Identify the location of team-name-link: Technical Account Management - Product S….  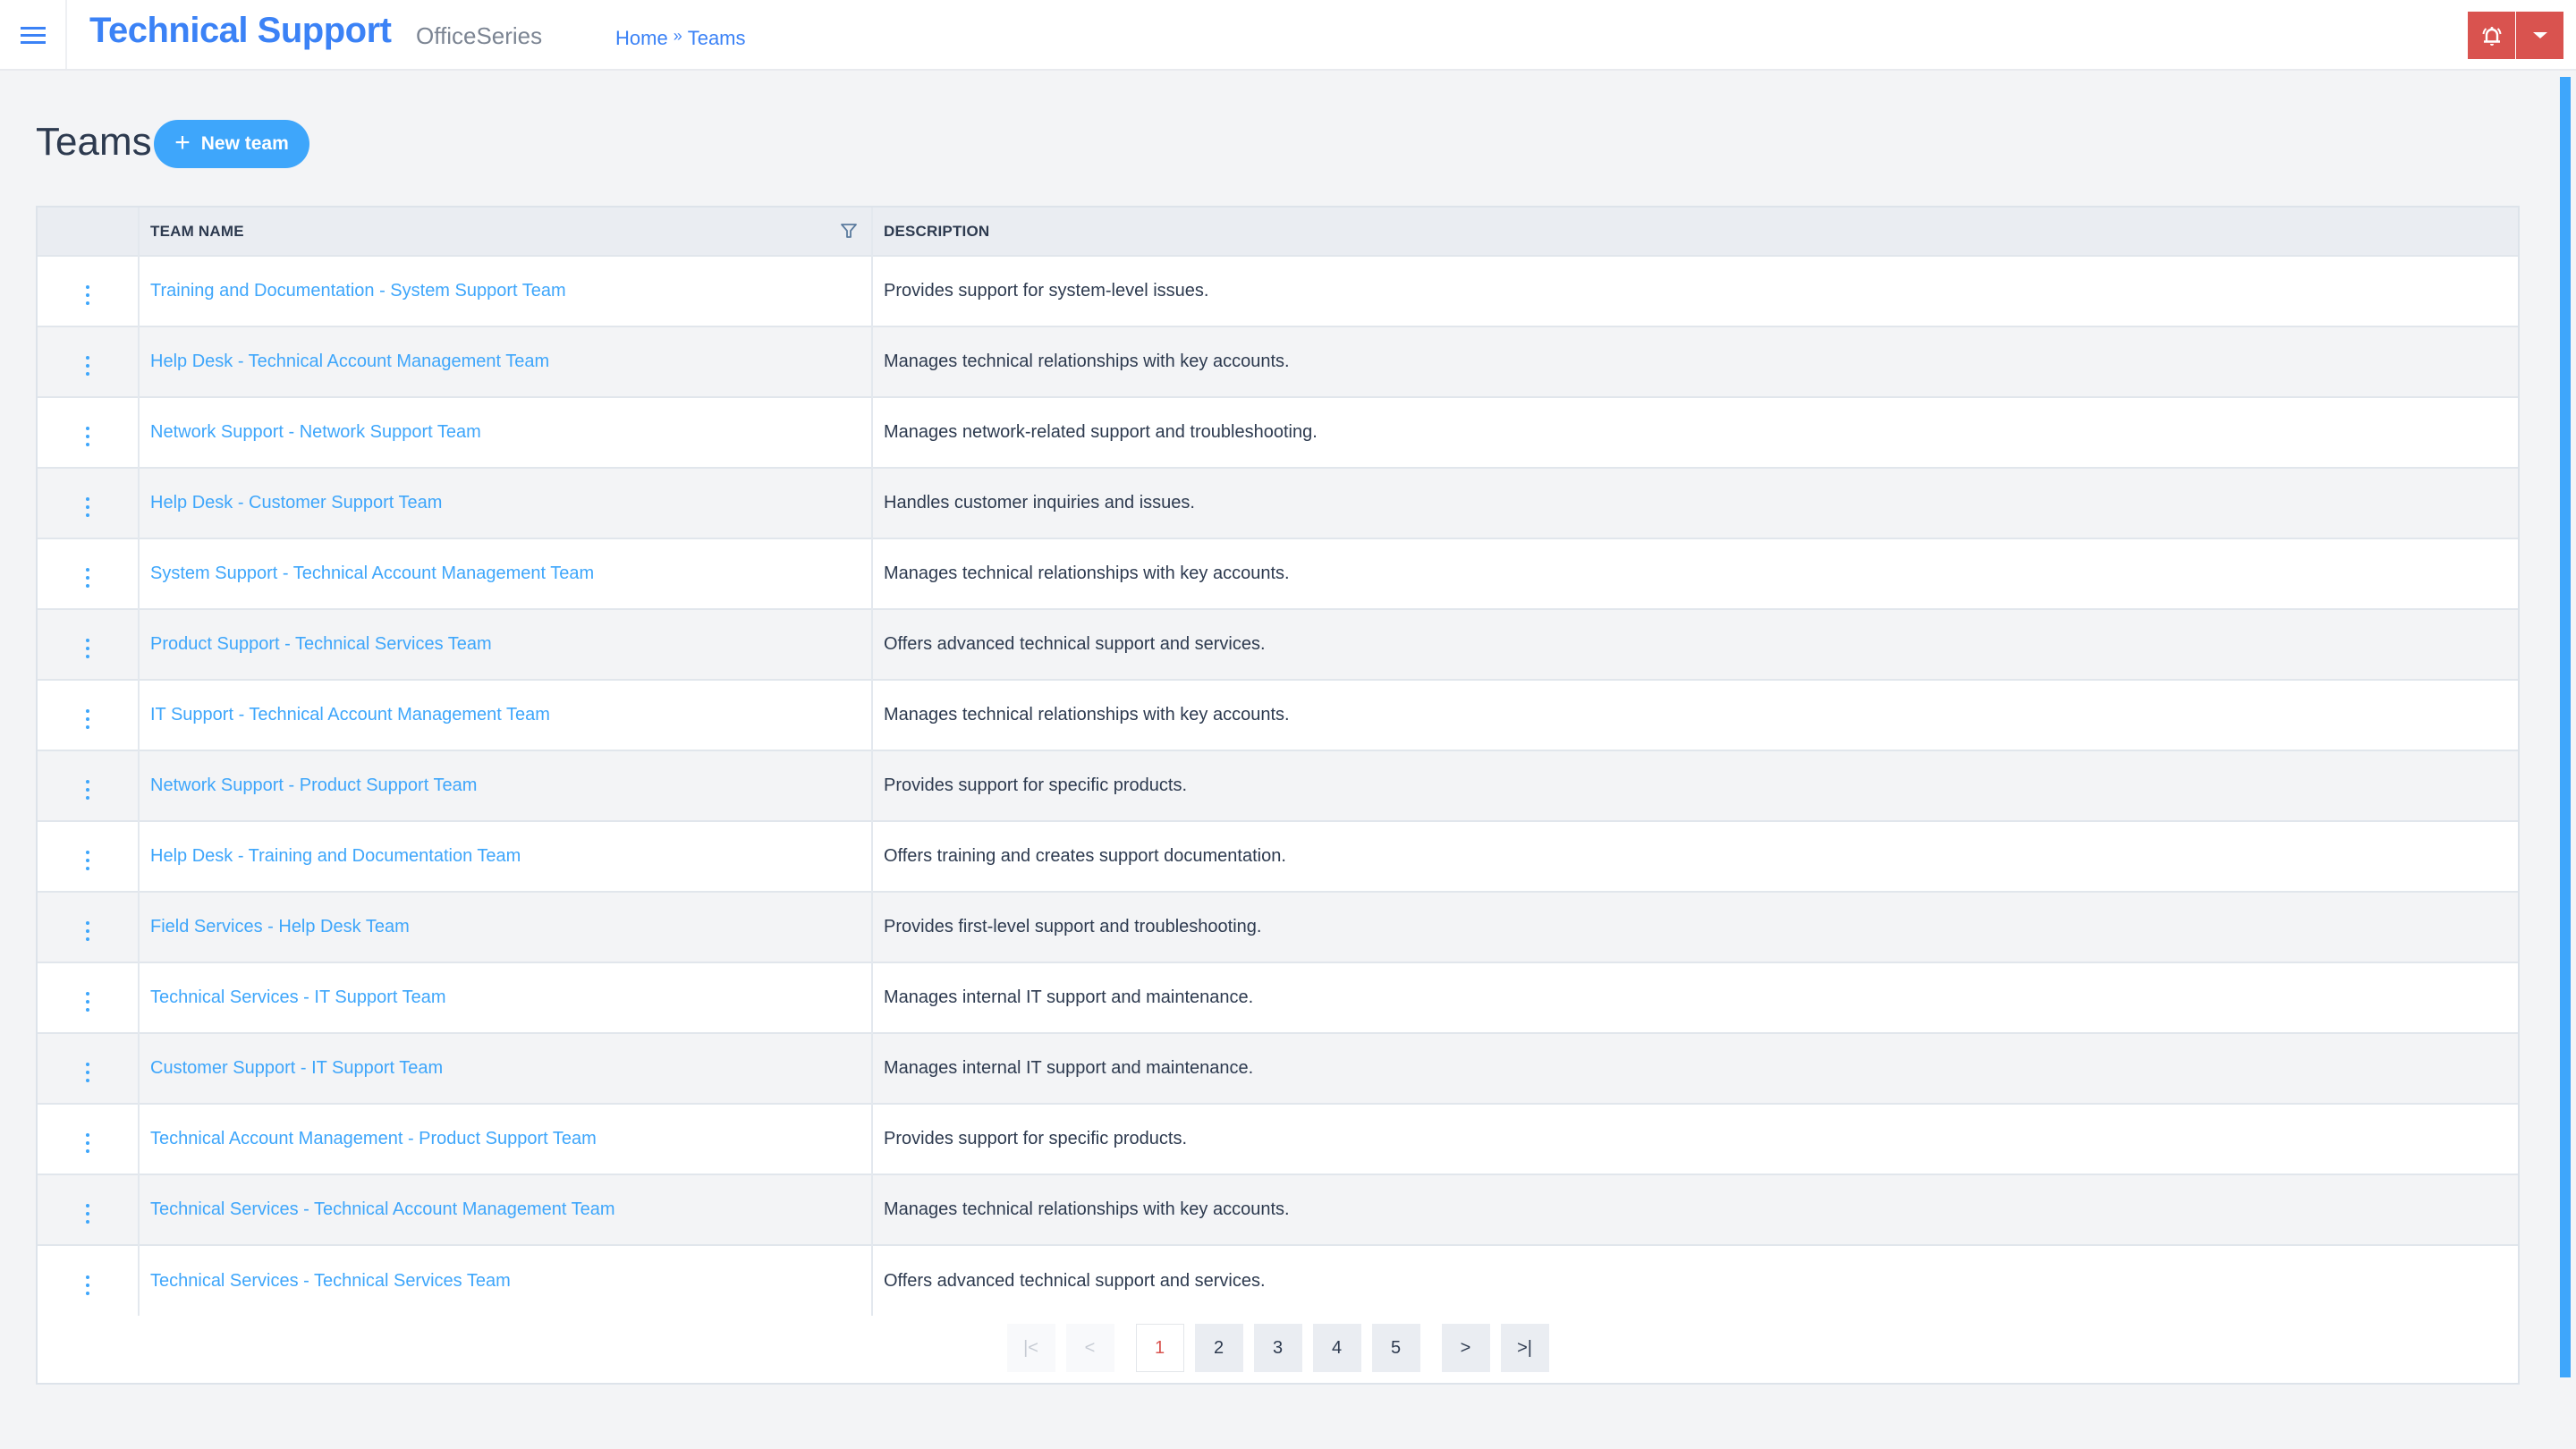
(373, 1138).